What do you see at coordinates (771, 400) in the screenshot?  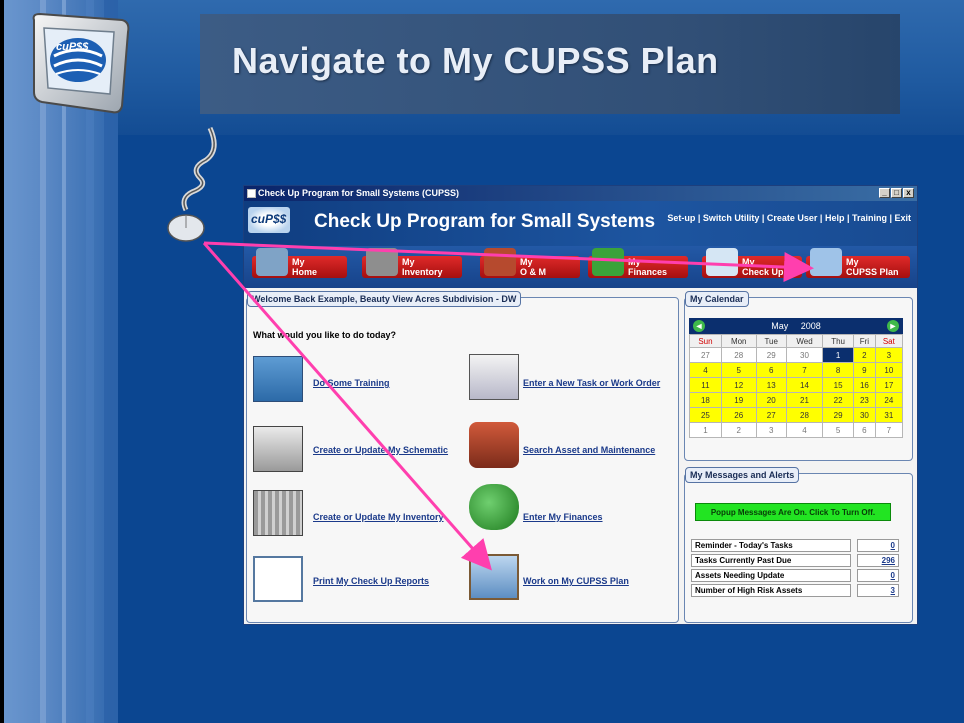 I see `calendar-day: 20` at bounding box center [771, 400].